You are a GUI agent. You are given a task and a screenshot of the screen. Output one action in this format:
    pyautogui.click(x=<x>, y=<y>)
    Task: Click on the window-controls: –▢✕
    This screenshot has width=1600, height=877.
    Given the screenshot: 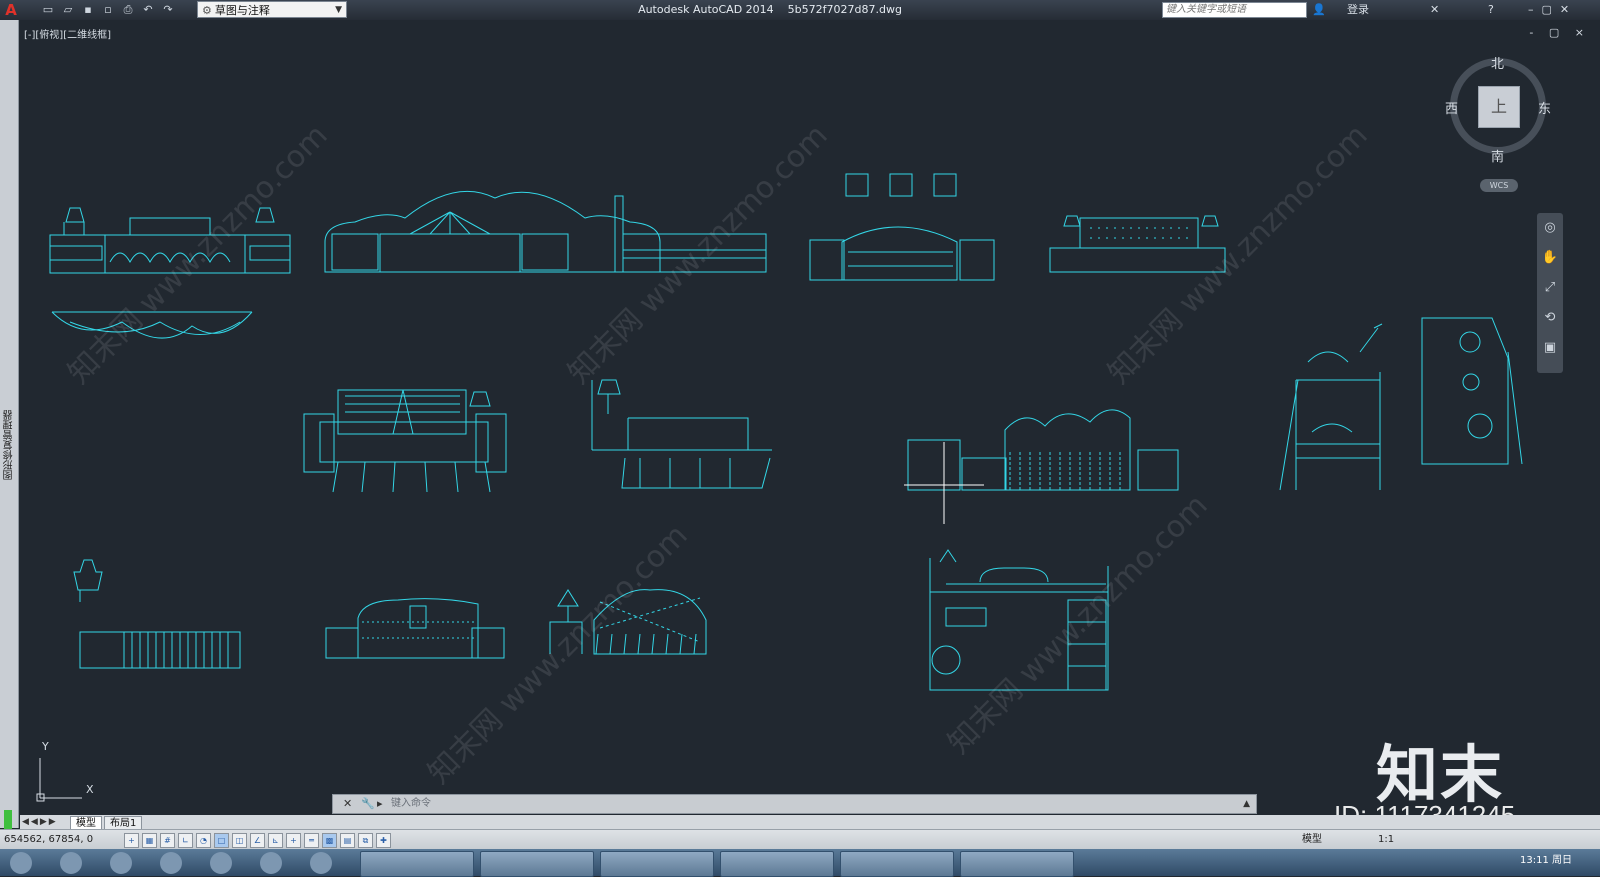 What is the action you would take?
    pyautogui.click(x=1552, y=10)
    